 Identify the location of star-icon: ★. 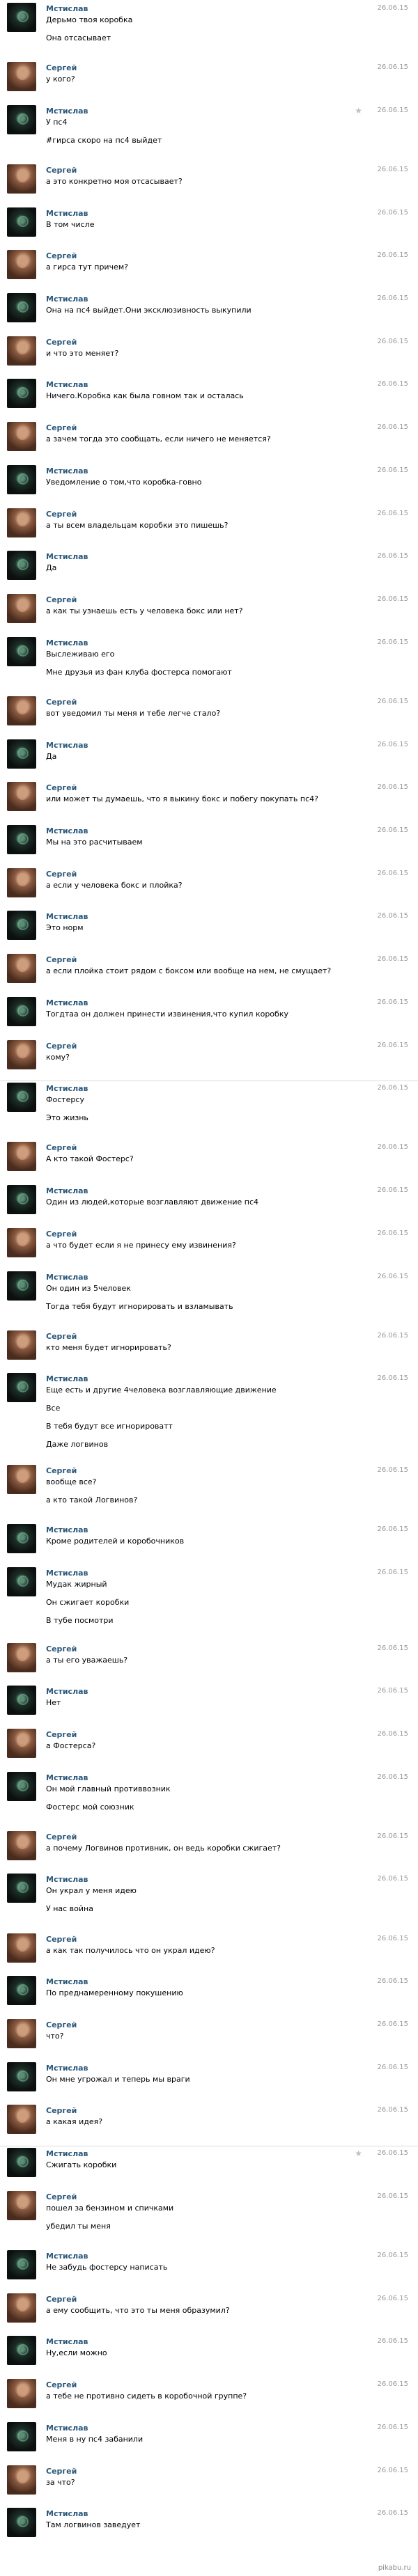
(358, 2153).